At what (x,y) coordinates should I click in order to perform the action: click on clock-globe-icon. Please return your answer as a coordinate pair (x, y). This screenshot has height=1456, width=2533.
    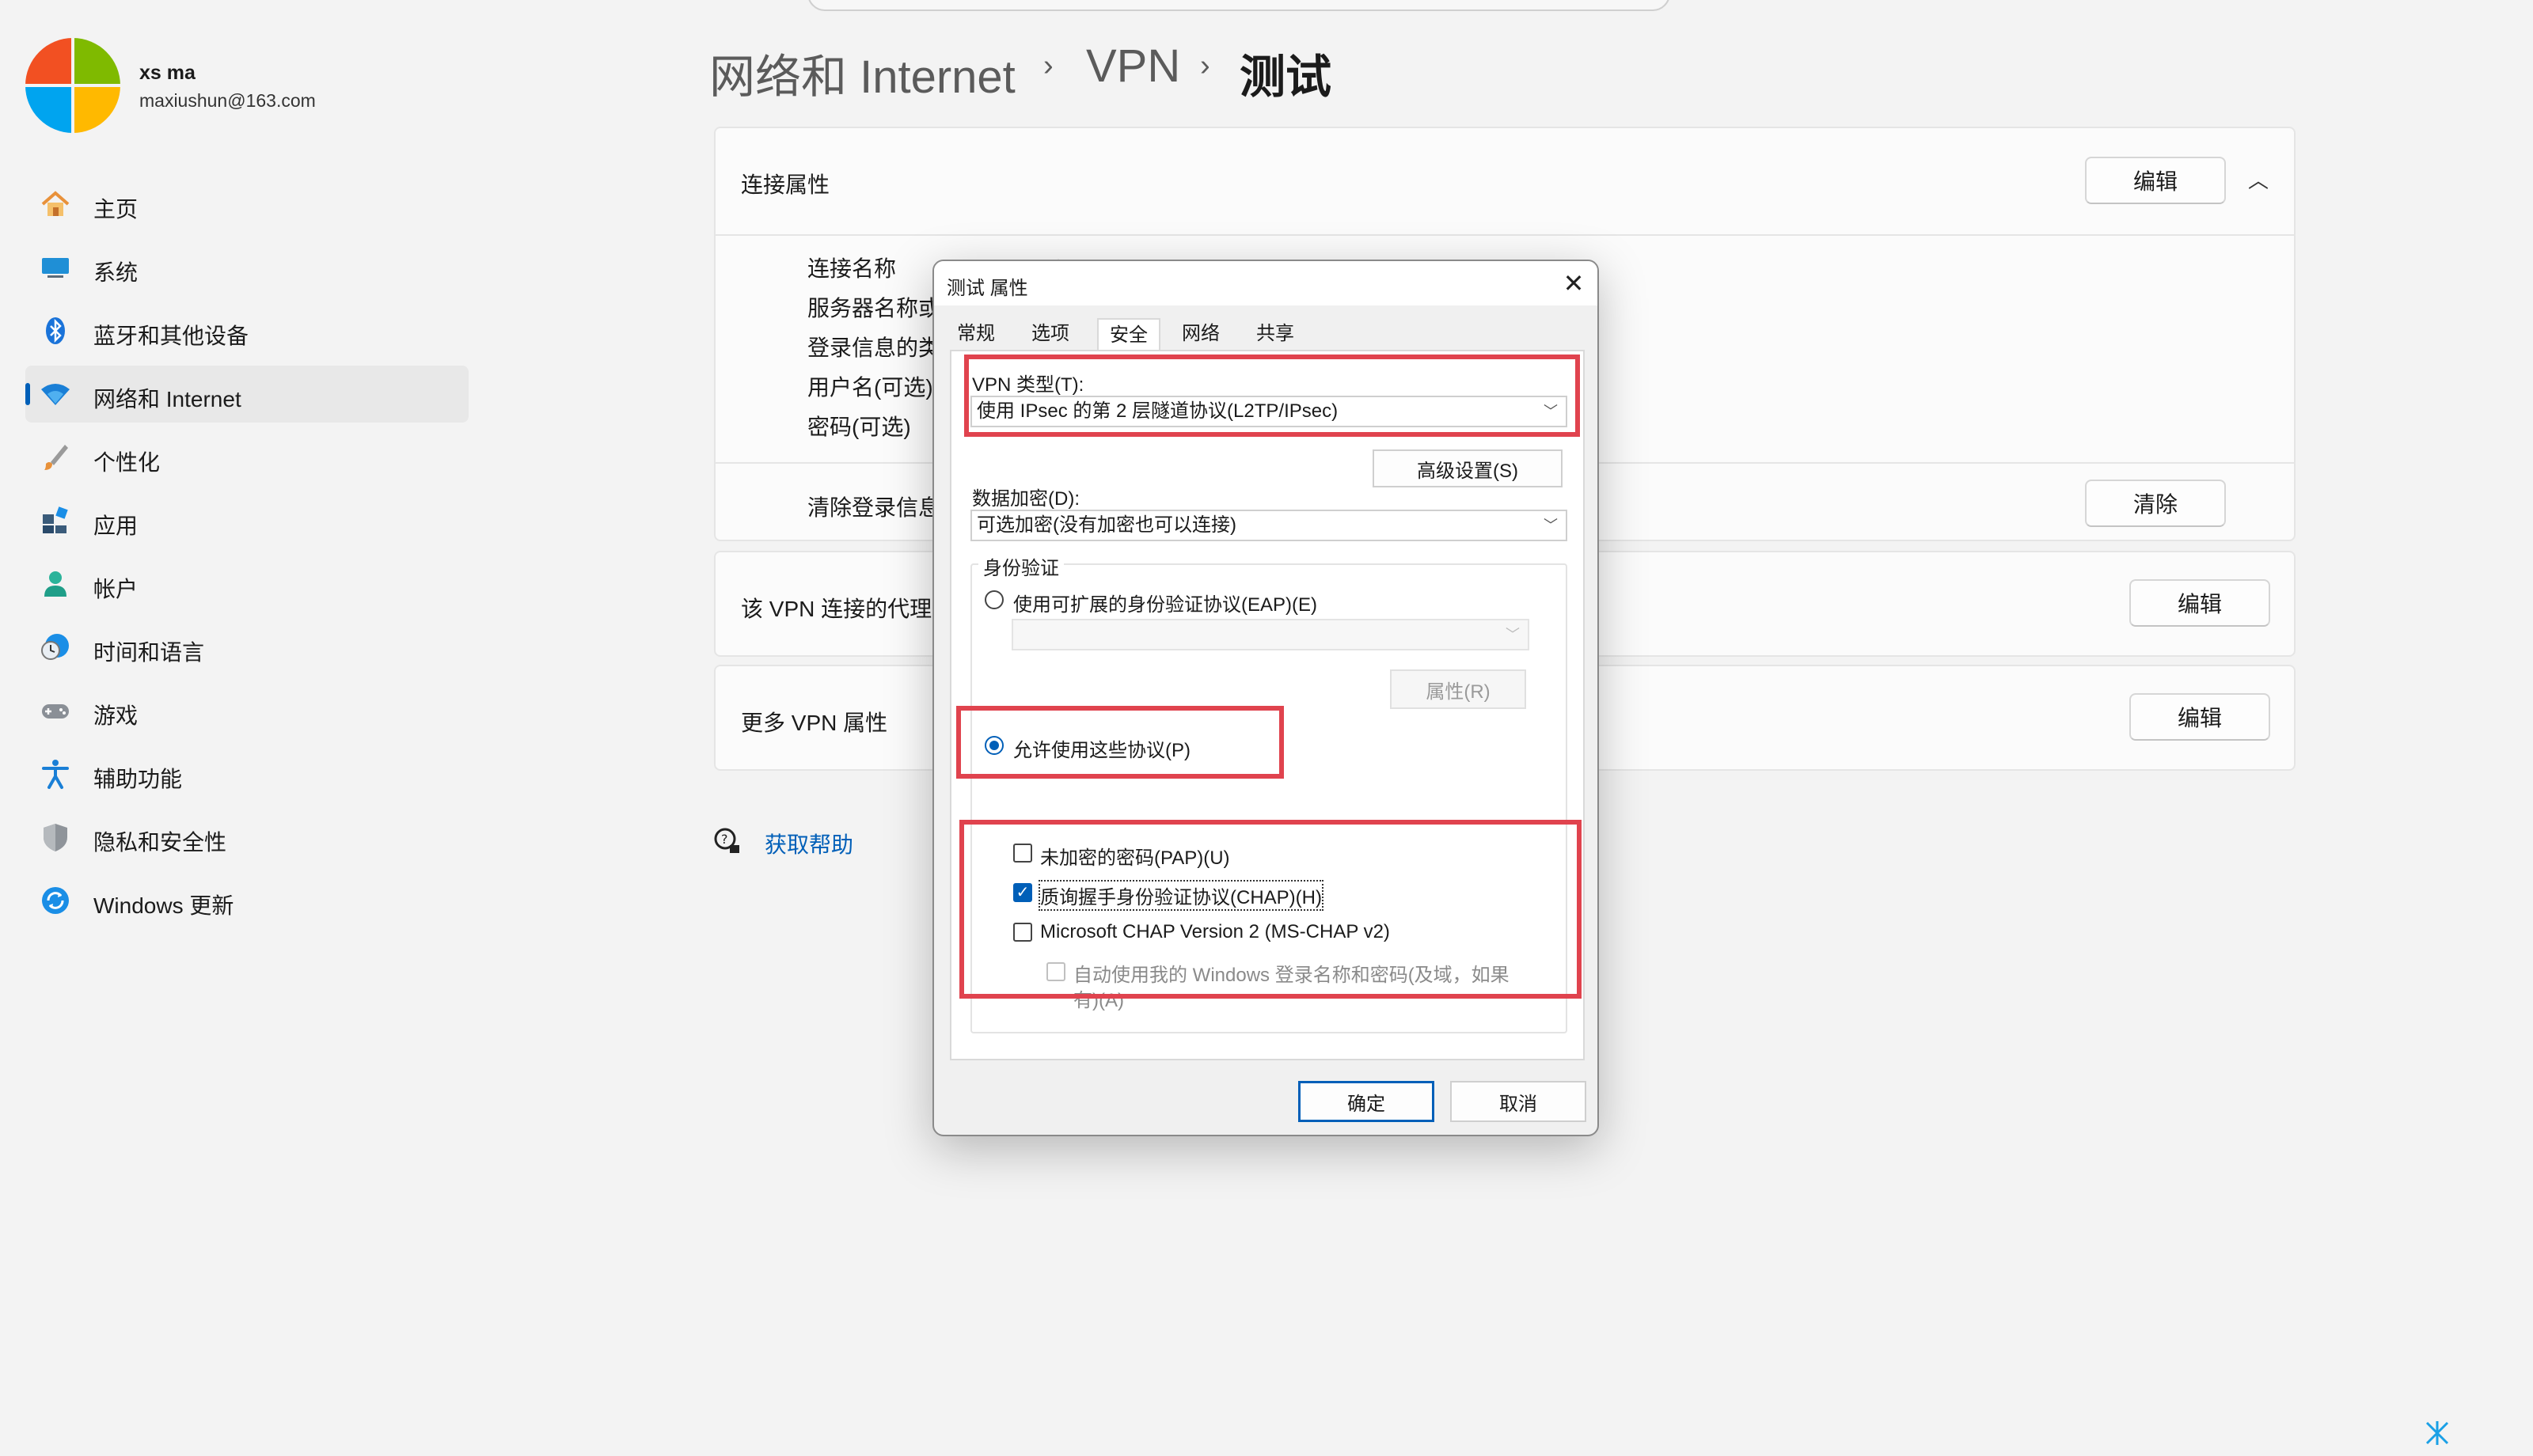
    Looking at the image, I should click on (55, 647).